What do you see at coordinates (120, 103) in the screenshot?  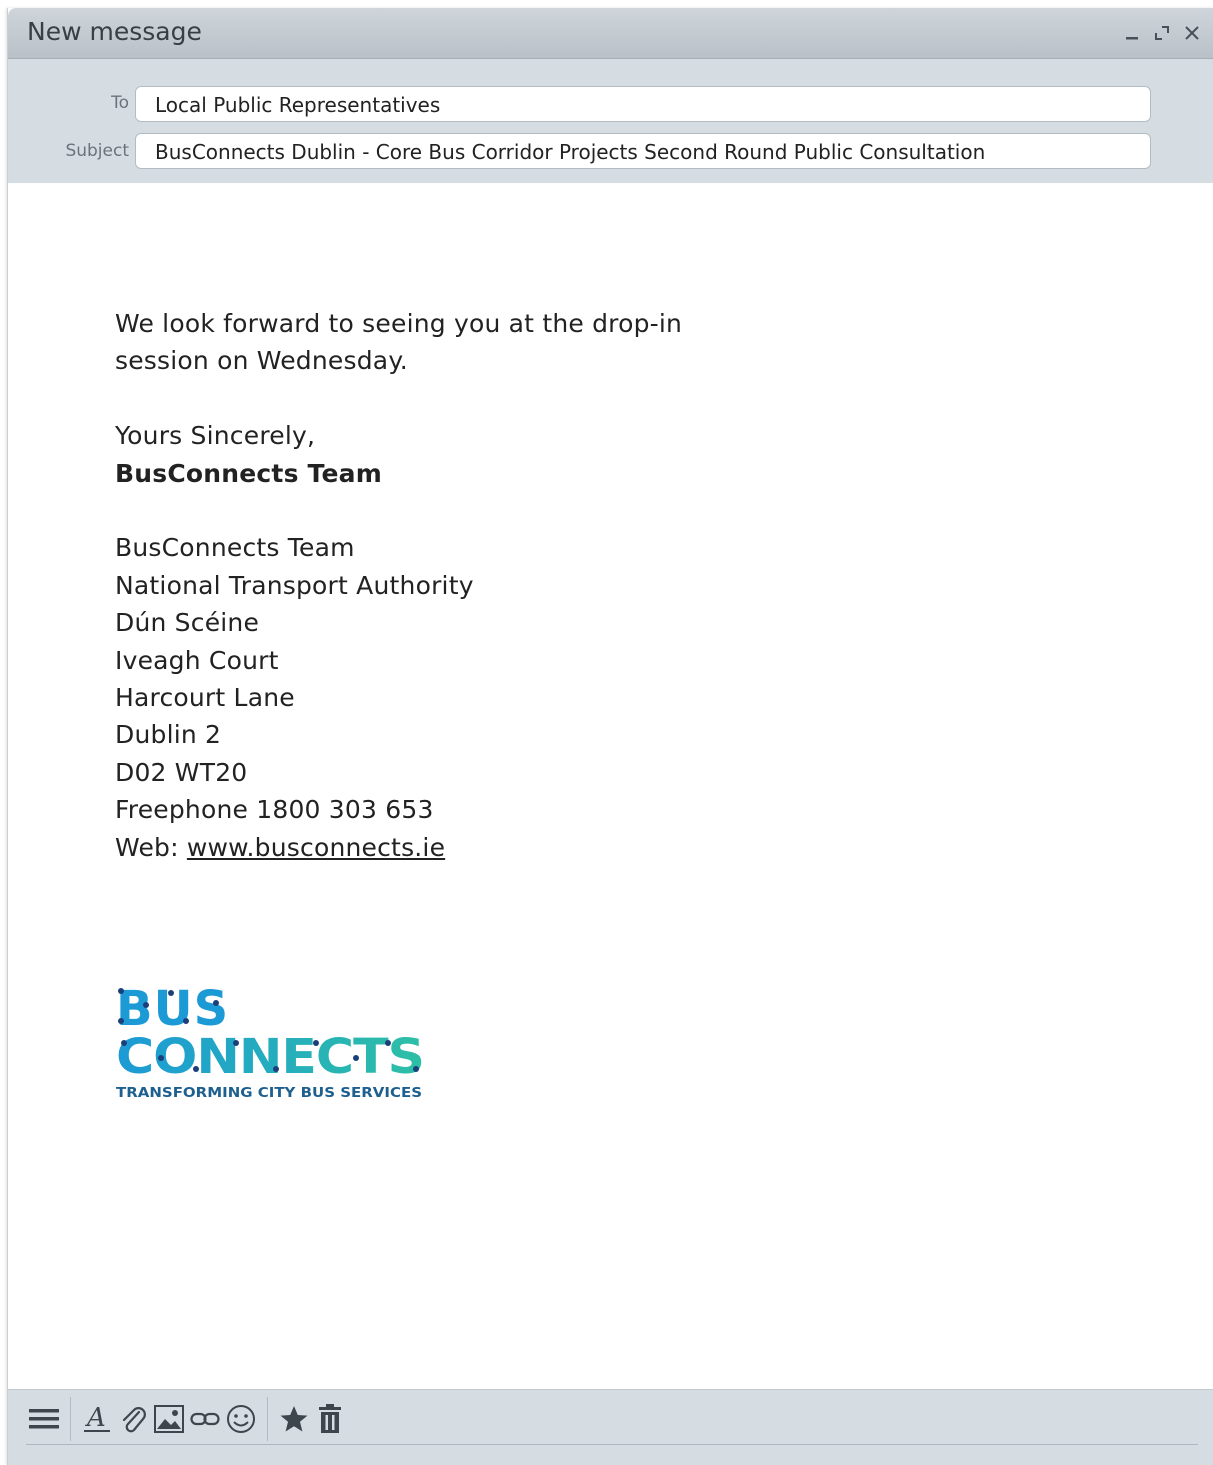 I see `to-label: To` at bounding box center [120, 103].